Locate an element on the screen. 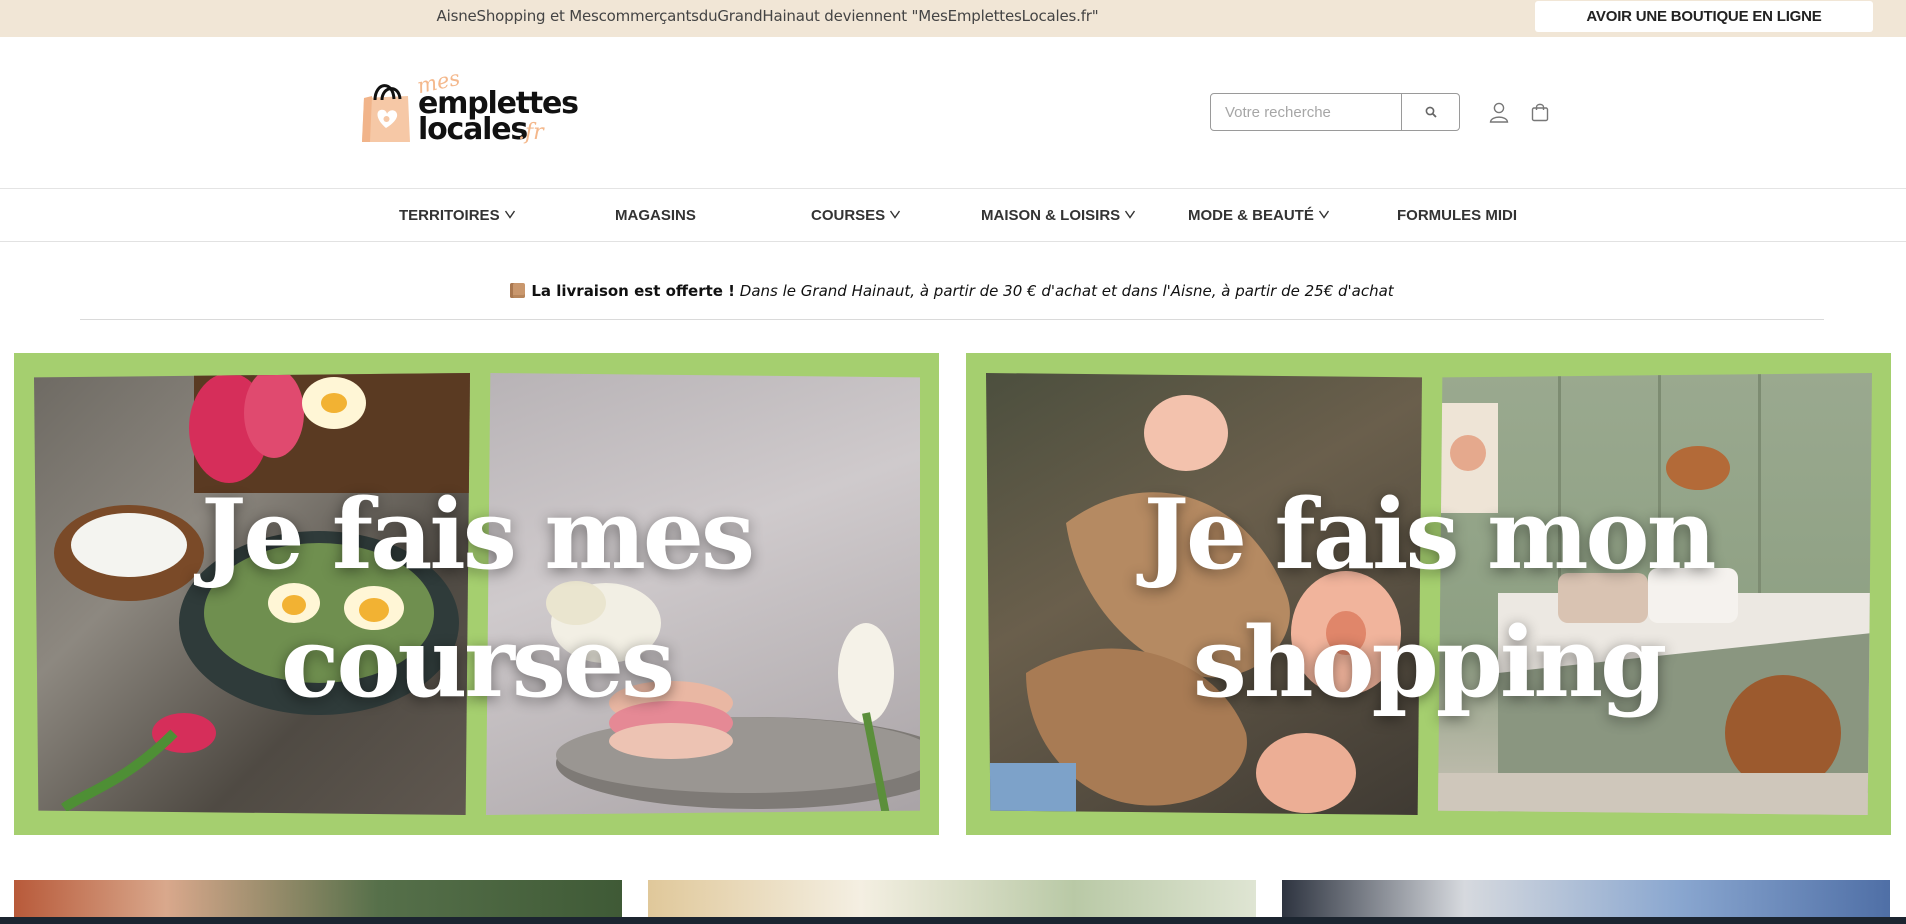 This screenshot has height=924, width=1906. nav-item-label: TERRITOIRES is located at coordinates (449, 215).